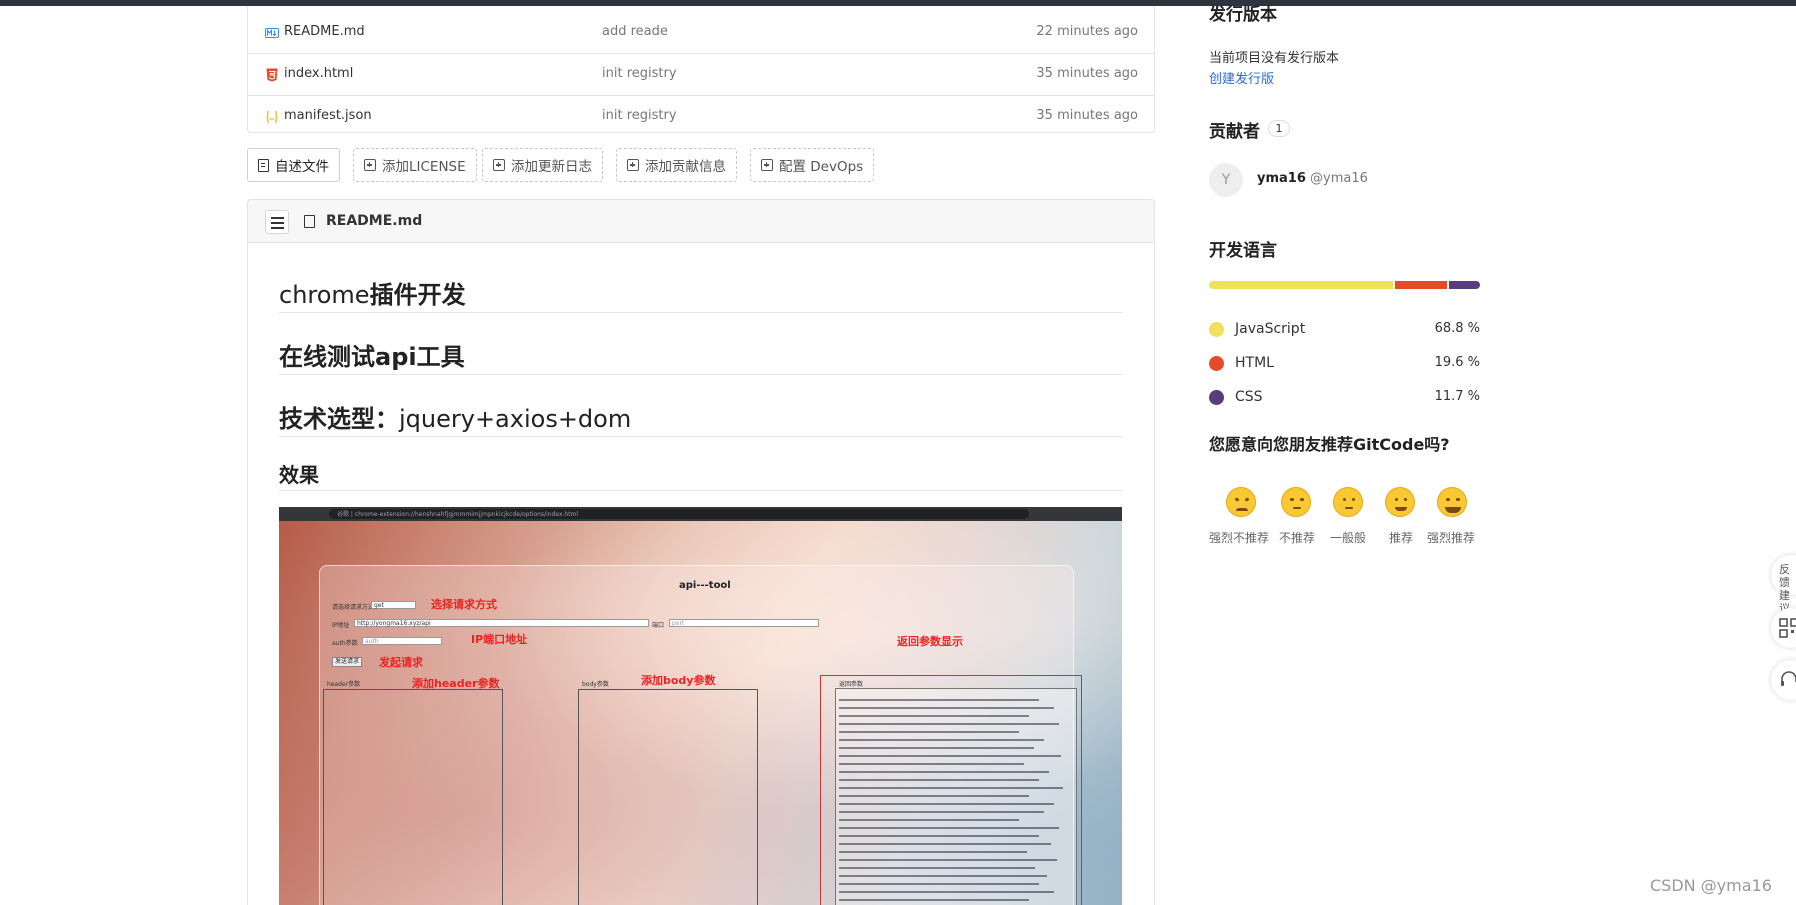 This screenshot has width=1796, height=905. I want to click on neutral-face-icon, so click(1348, 502).